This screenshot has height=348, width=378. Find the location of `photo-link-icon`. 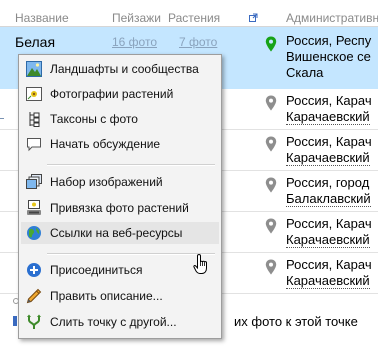

photo-link-icon is located at coordinates (34, 207).